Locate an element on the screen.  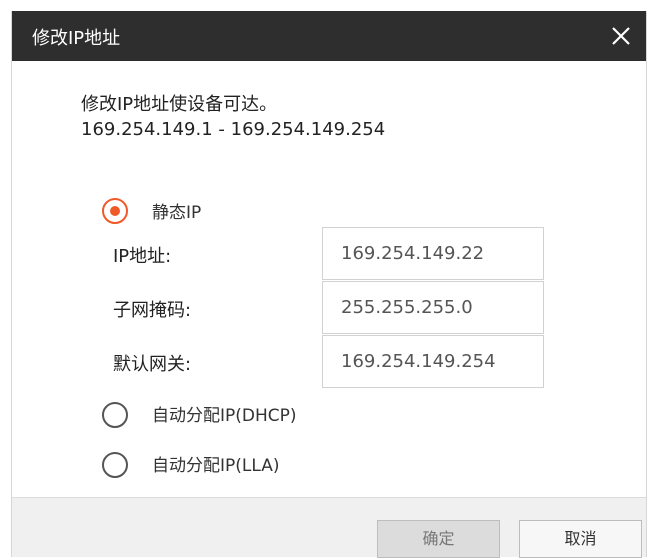
close-icon is located at coordinates (621, 36).